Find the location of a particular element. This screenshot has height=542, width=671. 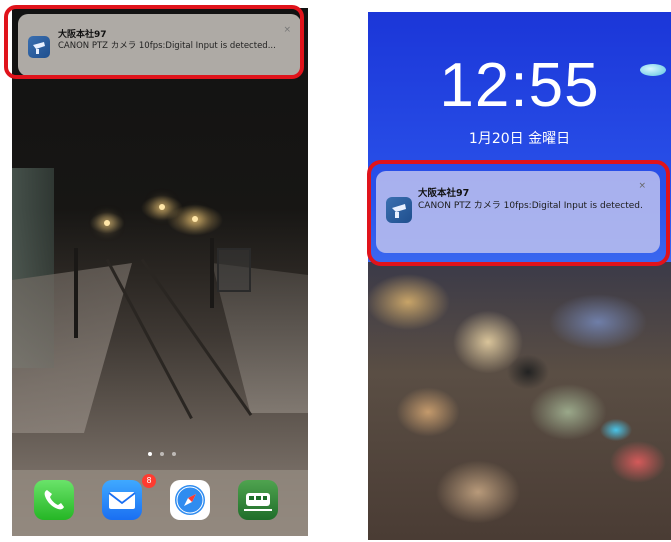

compass-icon is located at coordinates (190, 500).